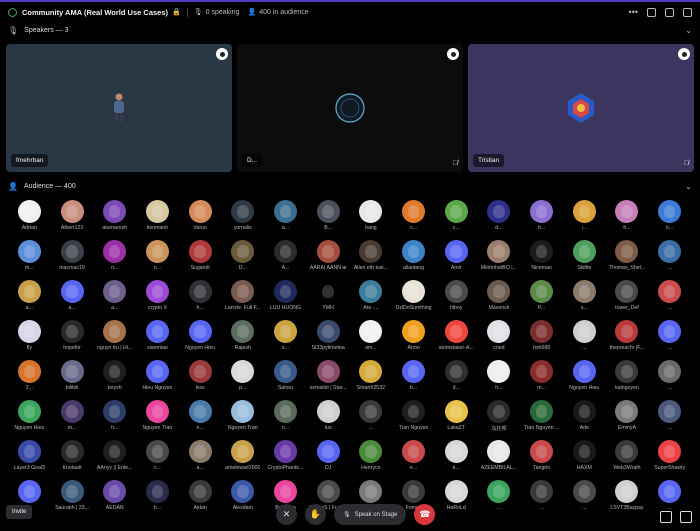  What do you see at coordinates (425, 514) in the screenshot?
I see `leave-stage-button: ☎` at bounding box center [425, 514].